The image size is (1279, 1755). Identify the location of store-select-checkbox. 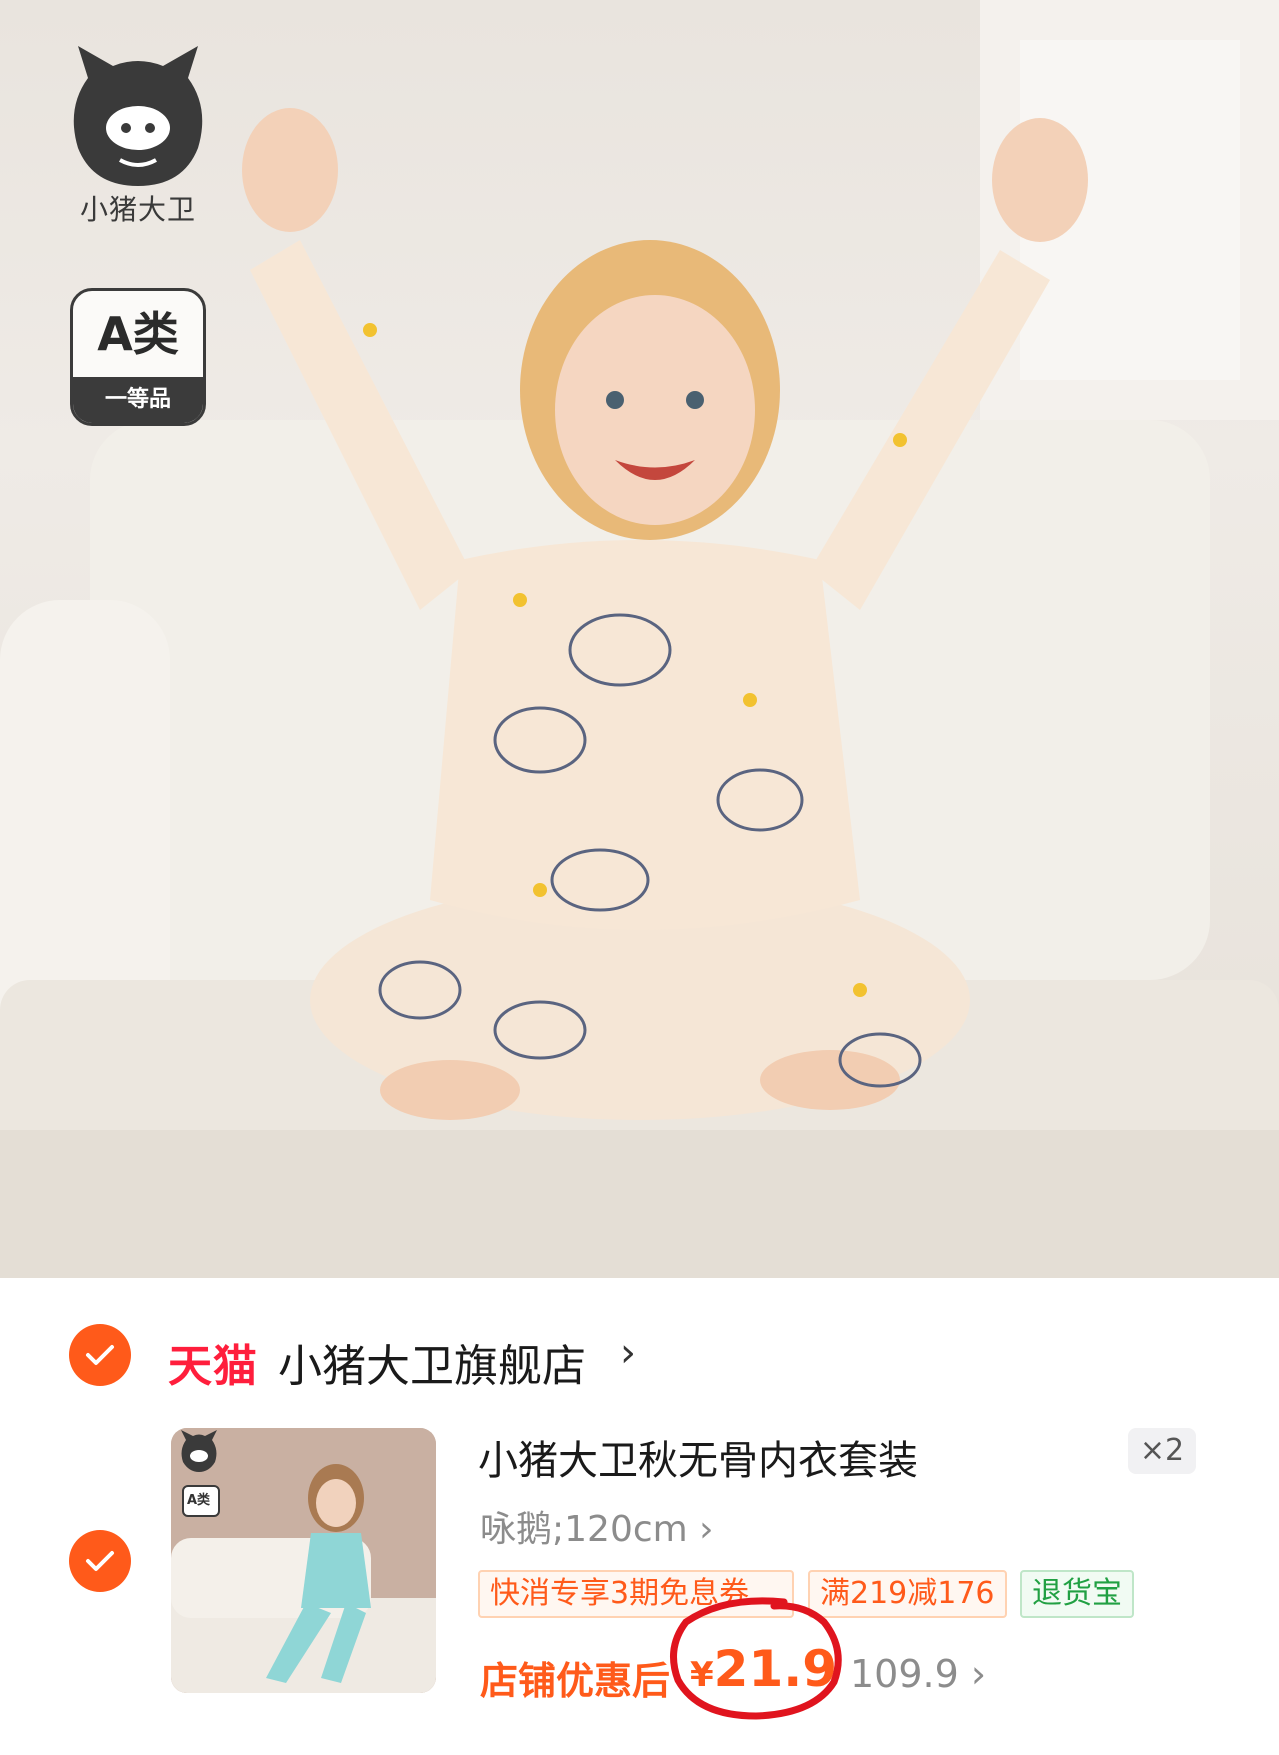
(100, 1355).